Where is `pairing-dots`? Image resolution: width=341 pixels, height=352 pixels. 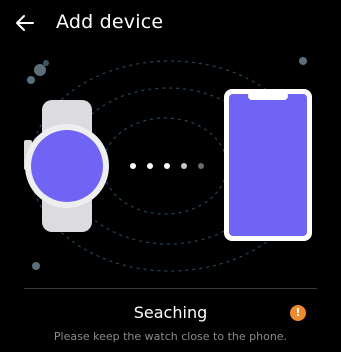 pairing-dots is located at coordinates (167, 166).